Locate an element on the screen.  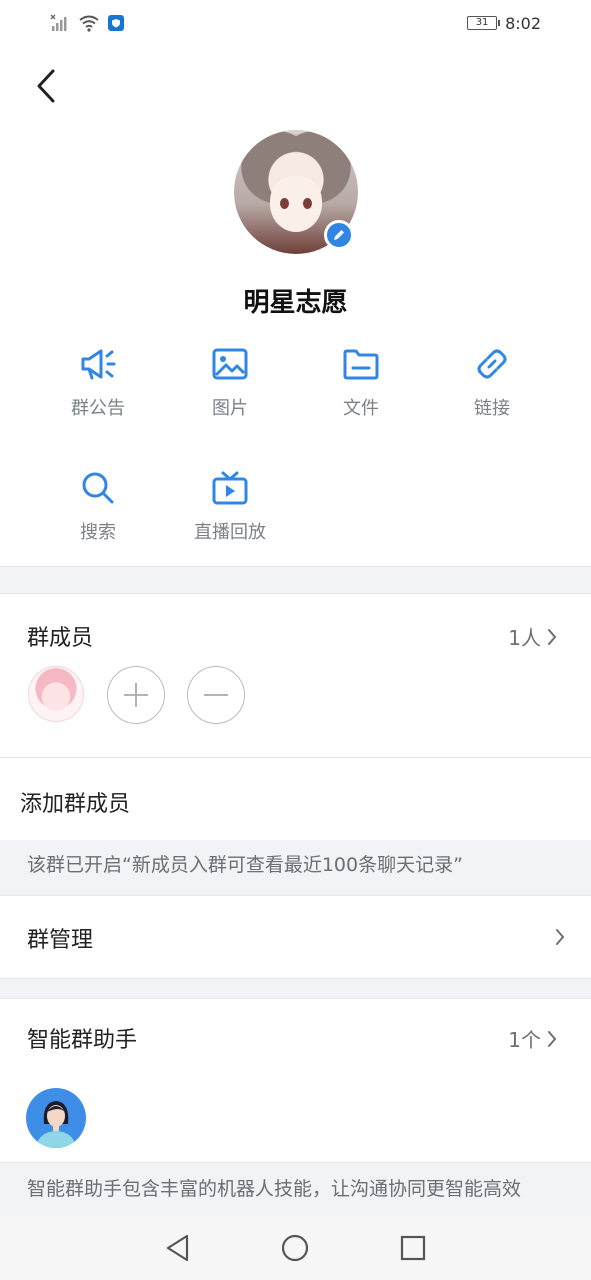
remove-member-circle-button is located at coordinates (216, 695).